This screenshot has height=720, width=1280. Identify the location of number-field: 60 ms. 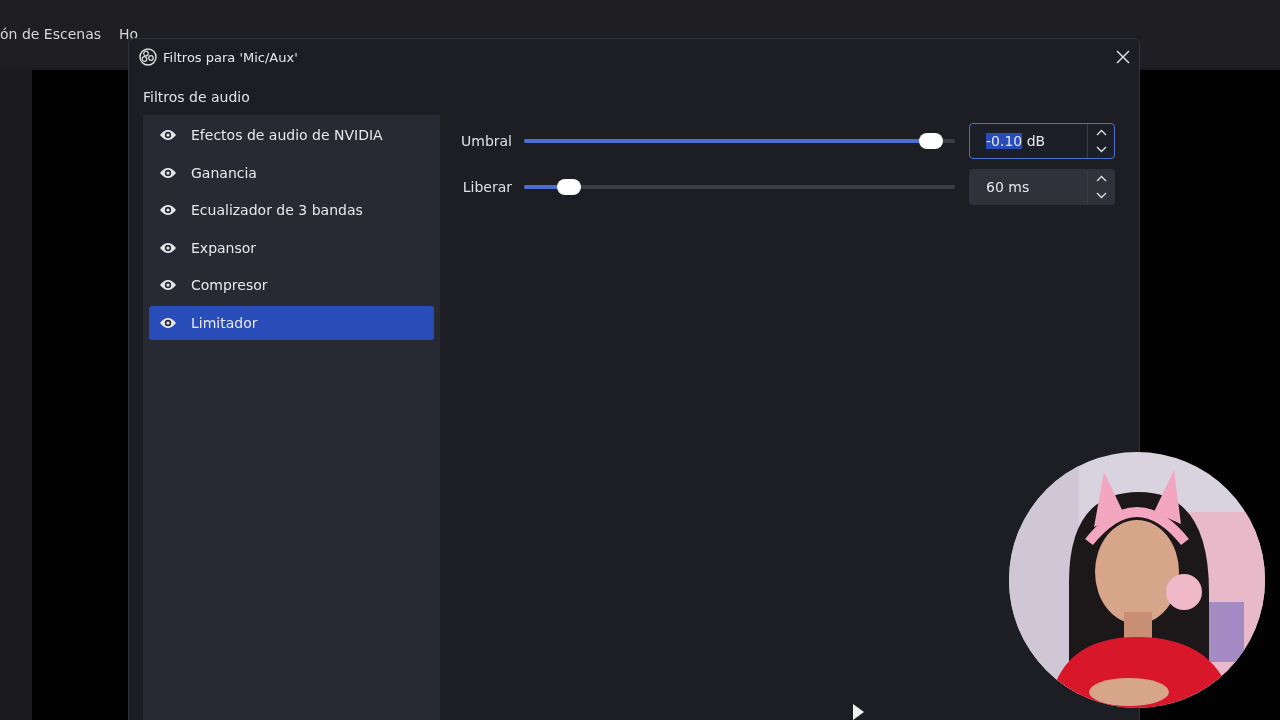
(1042, 187).